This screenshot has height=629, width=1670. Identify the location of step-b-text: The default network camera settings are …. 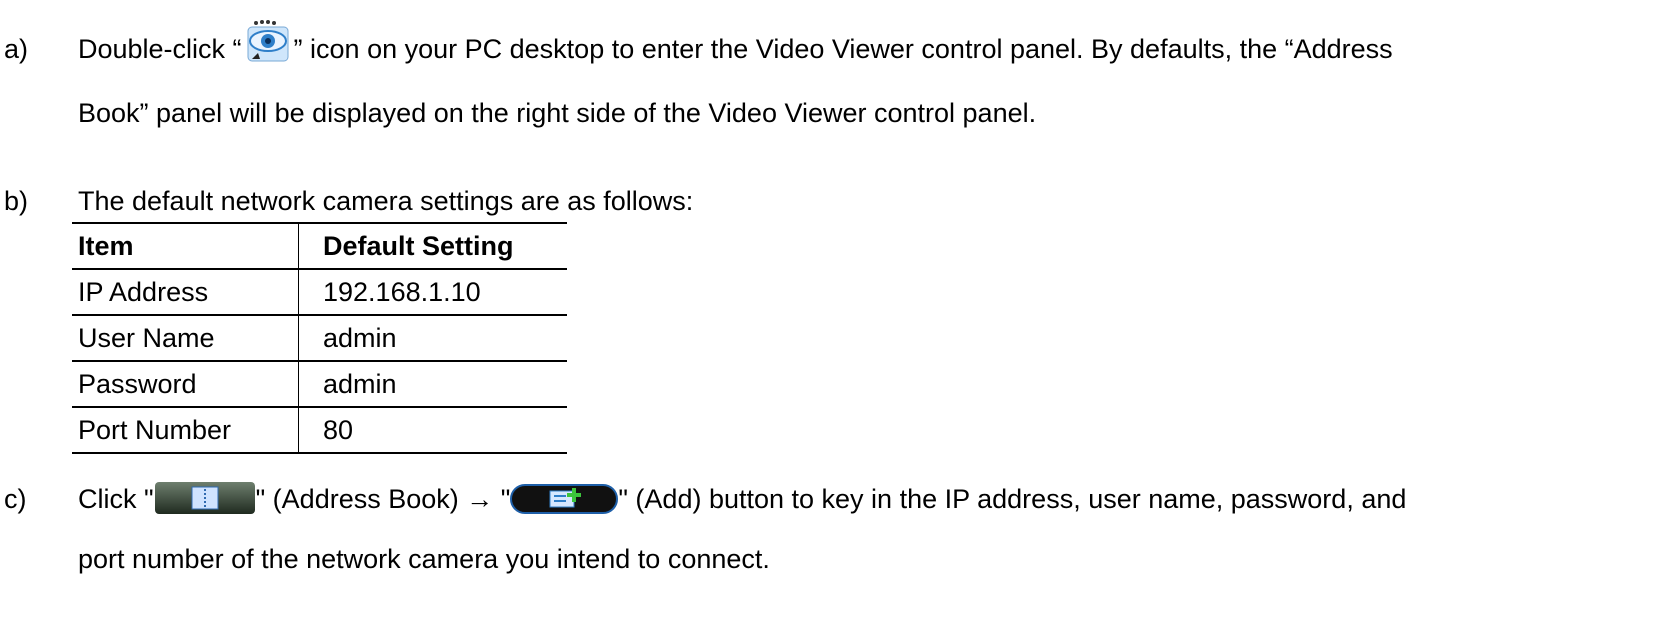
(386, 201).